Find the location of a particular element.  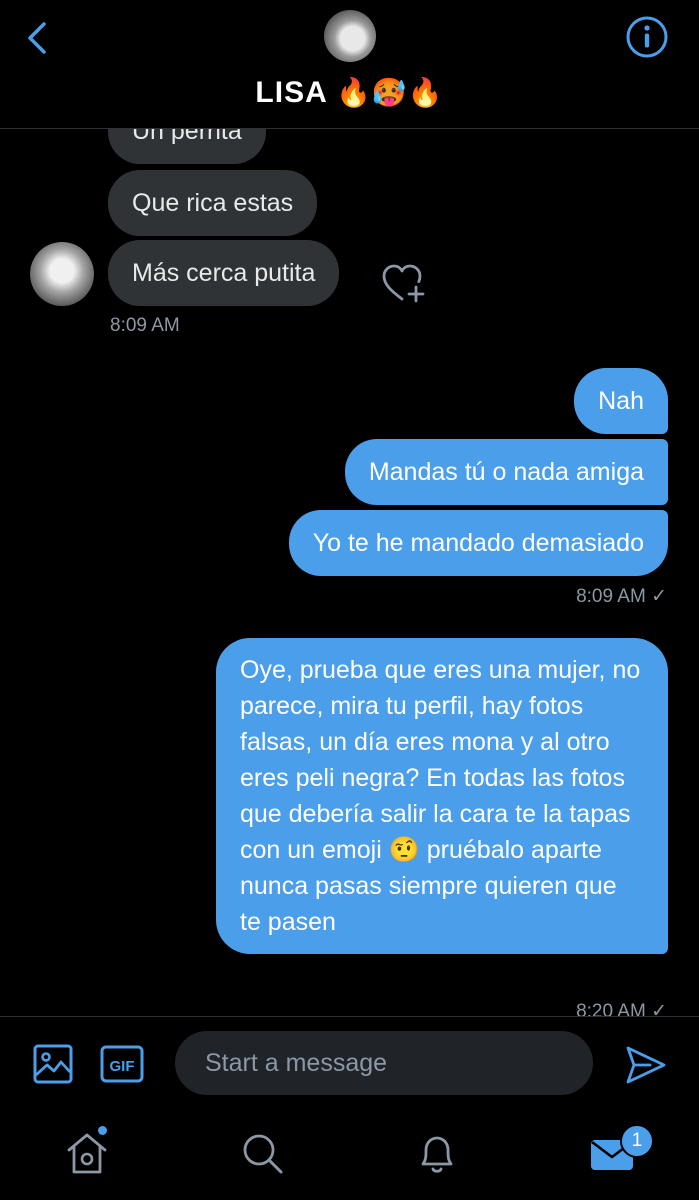

outgoing-message: Mandas tú o nada amiga is located at coordinates (506, 472).